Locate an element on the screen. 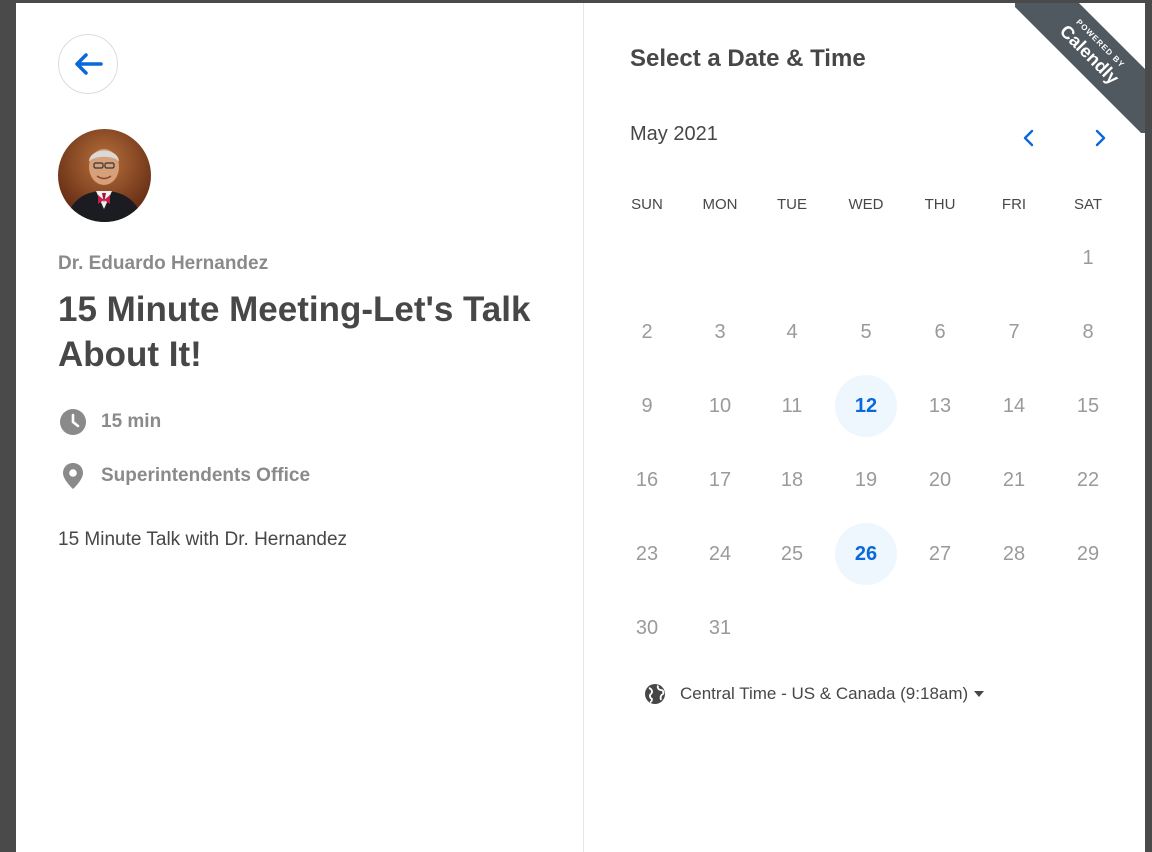  calendar-day: 17 is located at coordinates (720, 479).